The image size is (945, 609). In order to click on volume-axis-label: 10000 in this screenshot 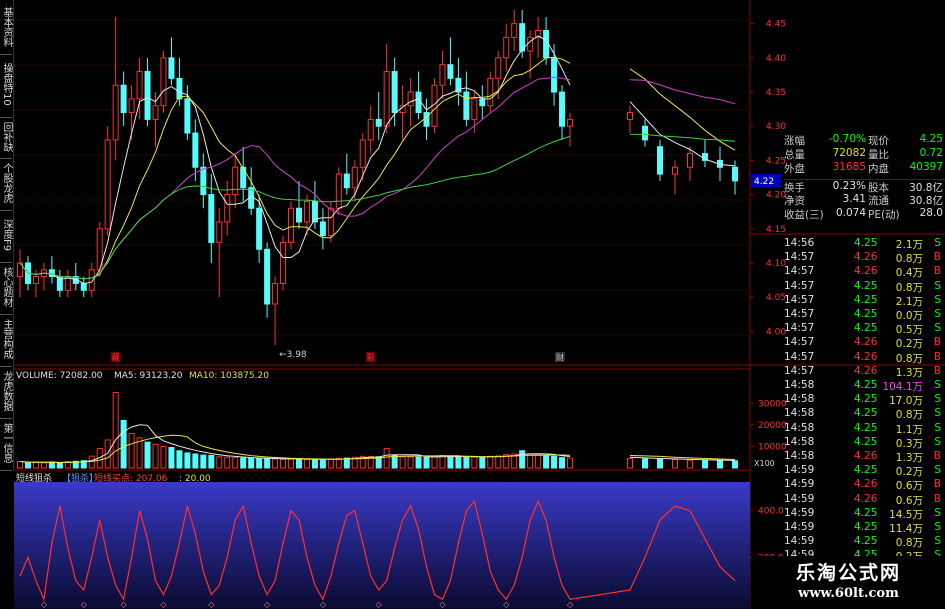, I will do `click(772, 447)`.